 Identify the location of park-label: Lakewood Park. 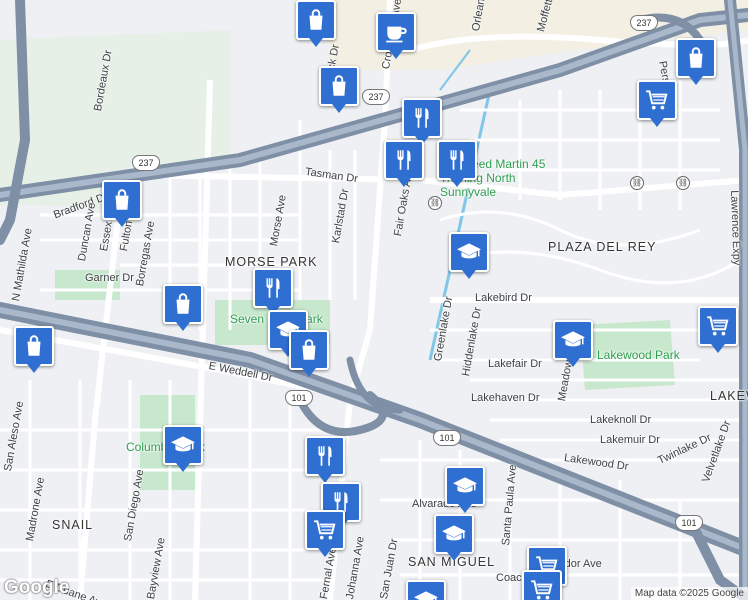
(638, 355).